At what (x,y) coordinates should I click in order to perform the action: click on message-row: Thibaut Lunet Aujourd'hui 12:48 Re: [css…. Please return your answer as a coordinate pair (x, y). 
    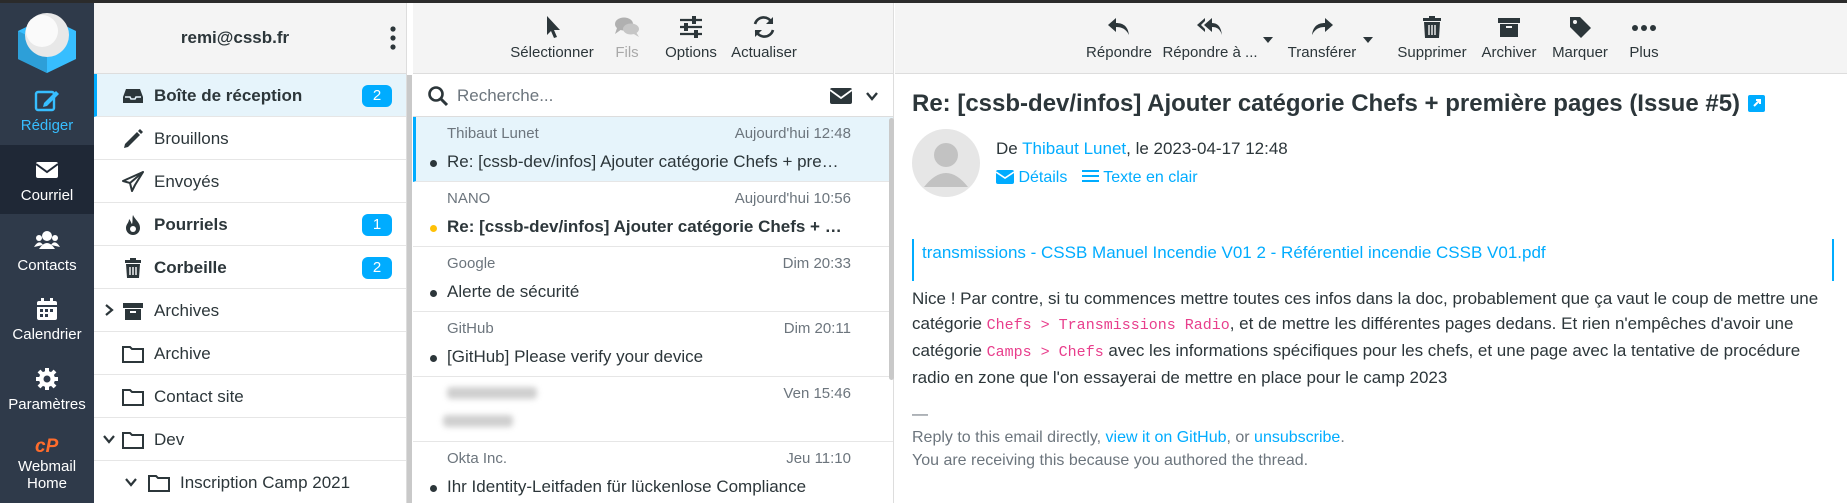
    Looking at the image, I should click on (653, 149).